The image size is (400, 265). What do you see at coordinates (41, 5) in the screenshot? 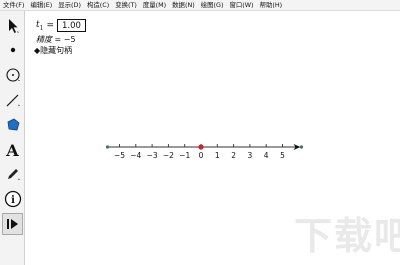
I see `menu-edit: 编辑(E)` at bounding box center [41, 5].